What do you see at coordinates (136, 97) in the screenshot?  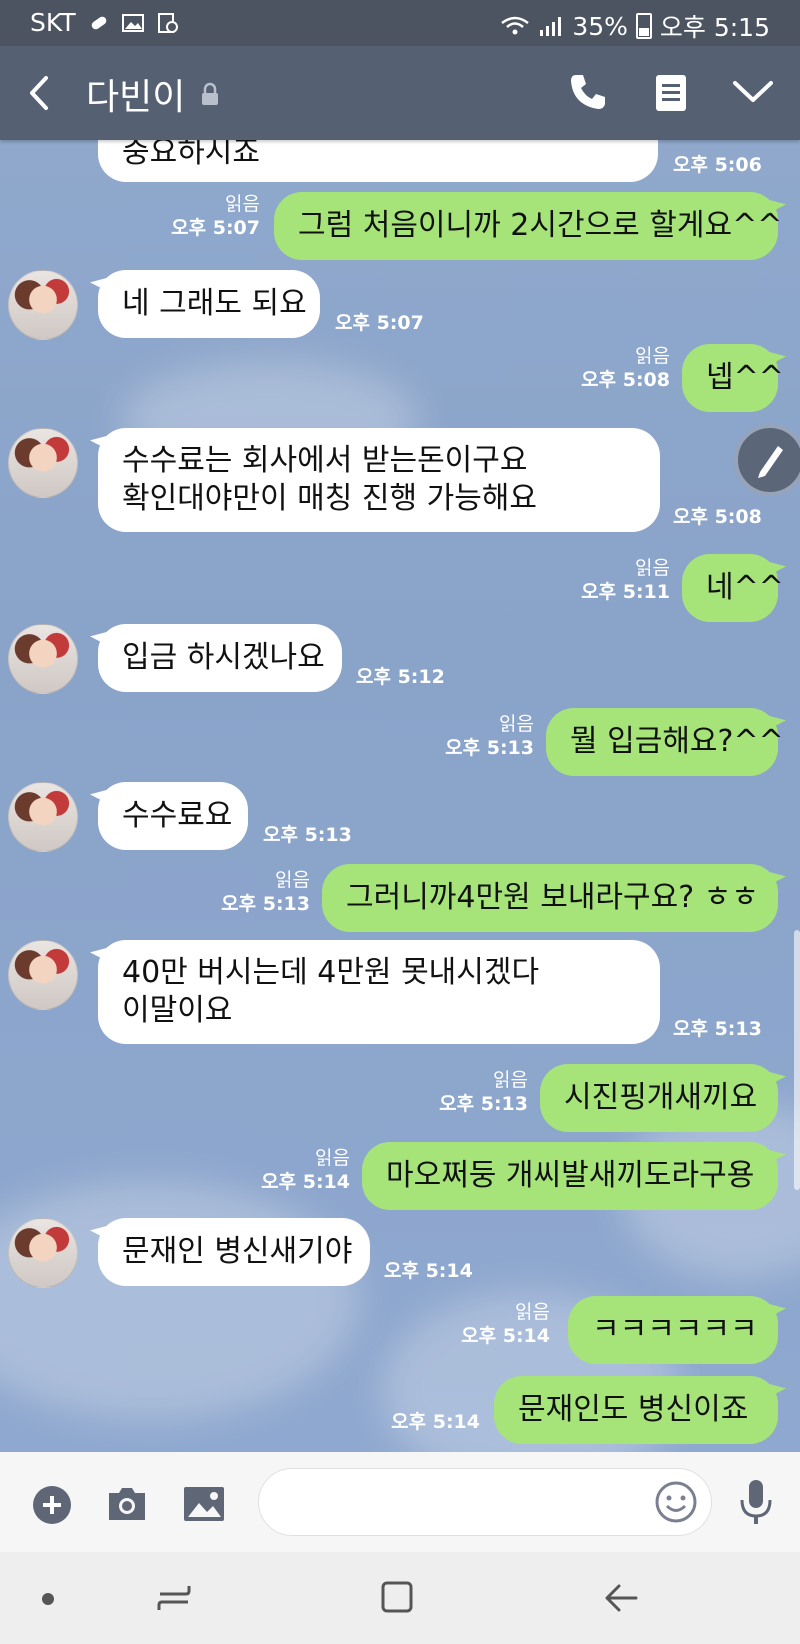 I see `chat-title: 다빈이` at bounding box center [136, 97].